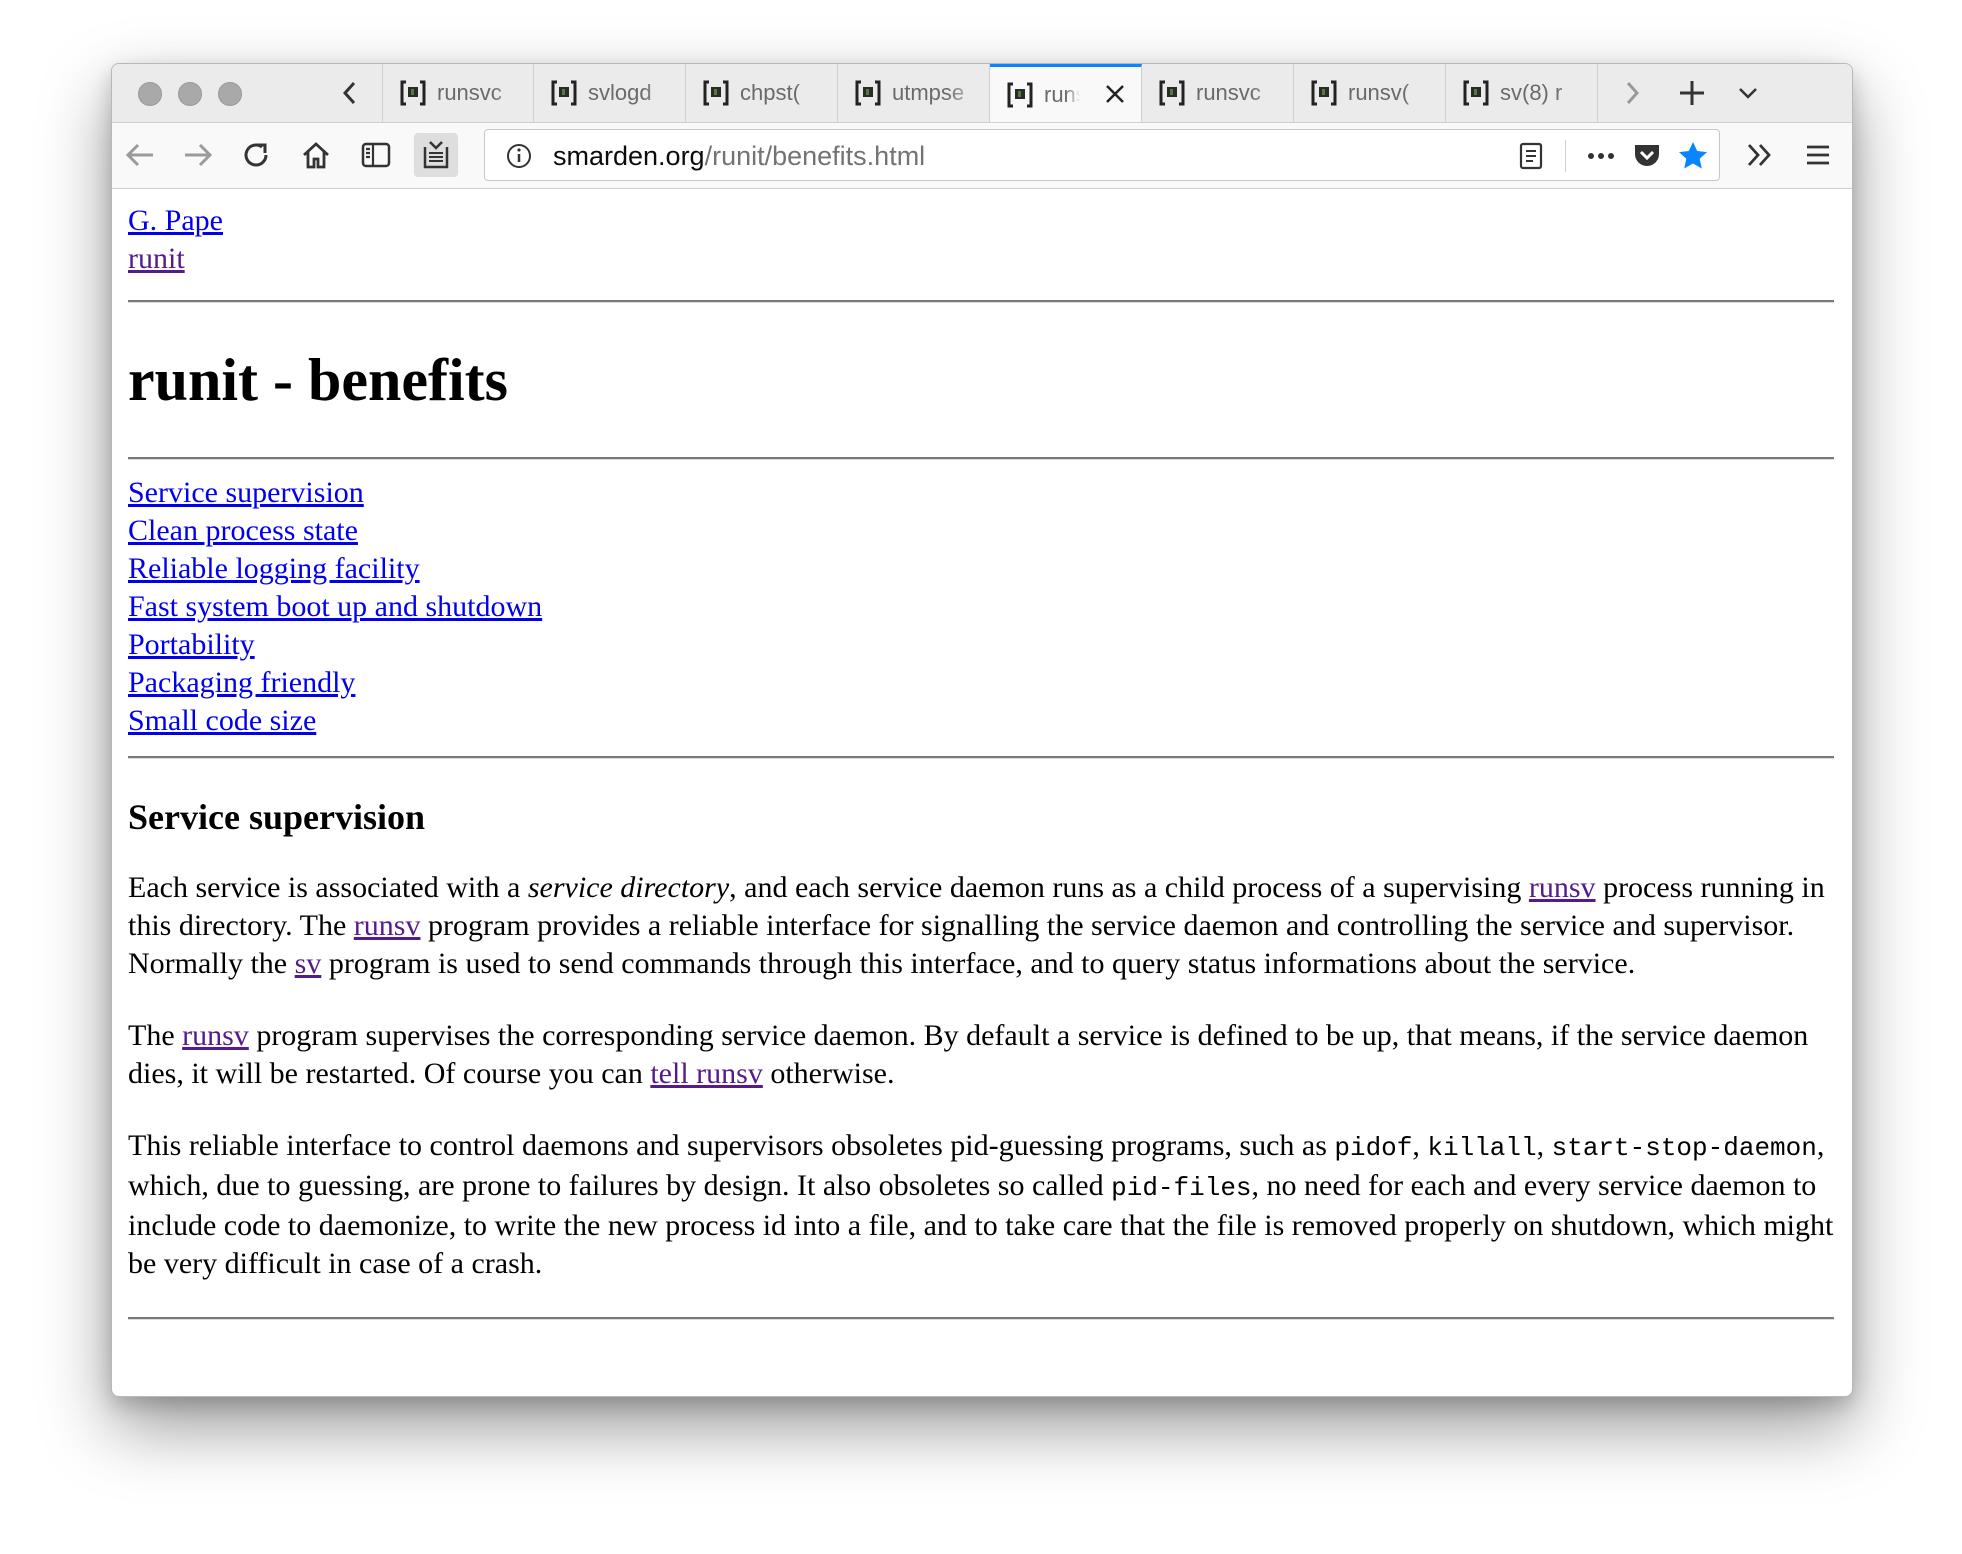 The width and height of the screenshot is (1962, 1554). Describe the element at coordinates (981, 259) in the screenshot. I see `runit-link: runit` at that location.